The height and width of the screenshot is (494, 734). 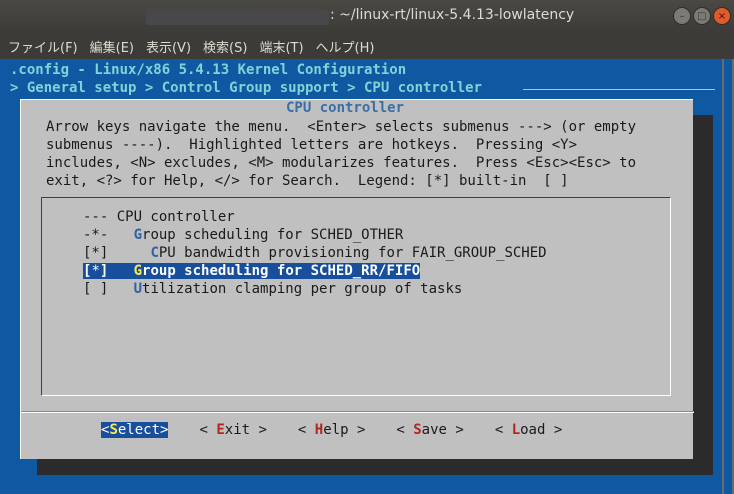 What do you see at coordinates (108, 235) in the screenshot?
I see `item-prefix: -*-` at bounding box center [108, 235].